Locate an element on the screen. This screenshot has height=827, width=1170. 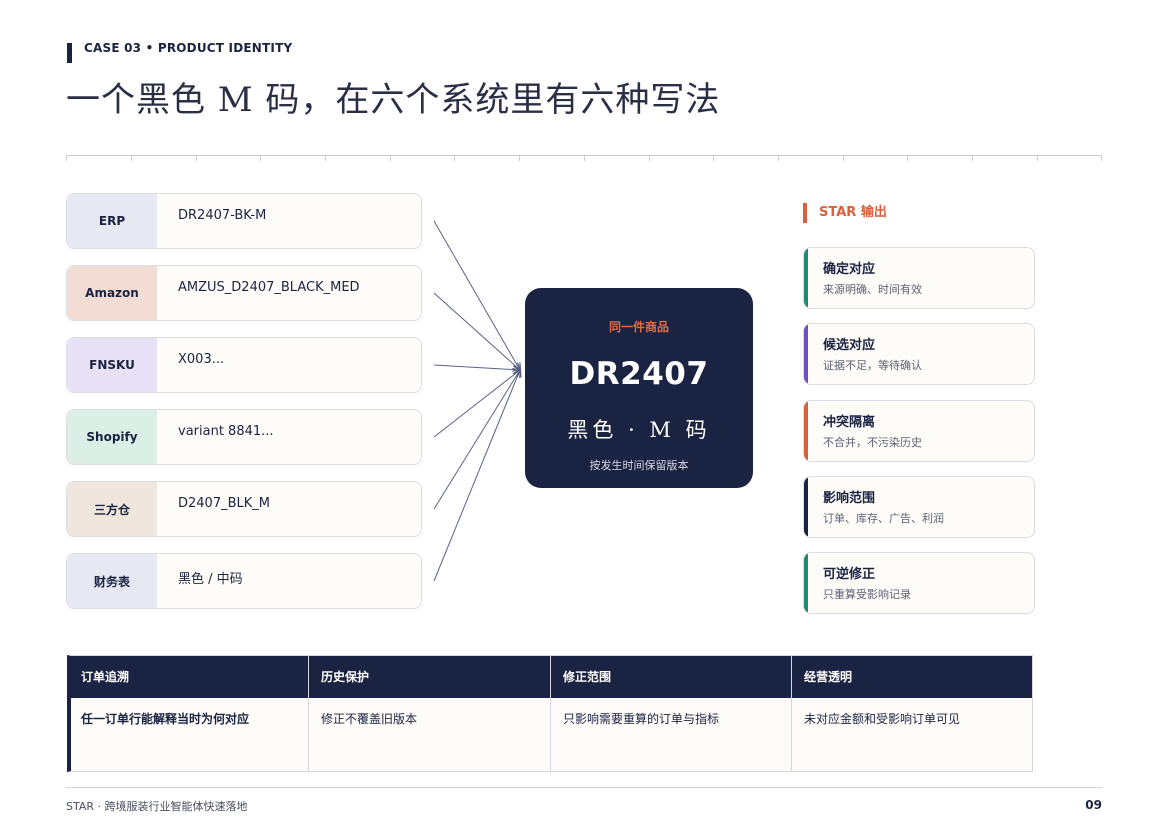
output-card-conflict: 冲突隔离 不合并，不污染历史 is located at coordinates (919, 431).